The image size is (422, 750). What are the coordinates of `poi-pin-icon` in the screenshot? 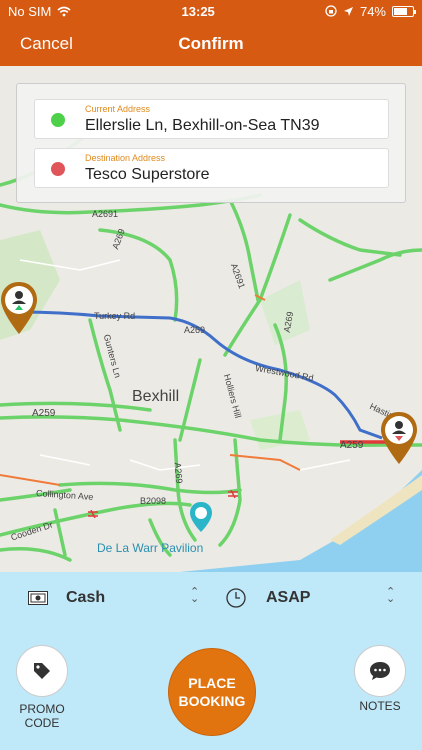 It's located at (201, 517).